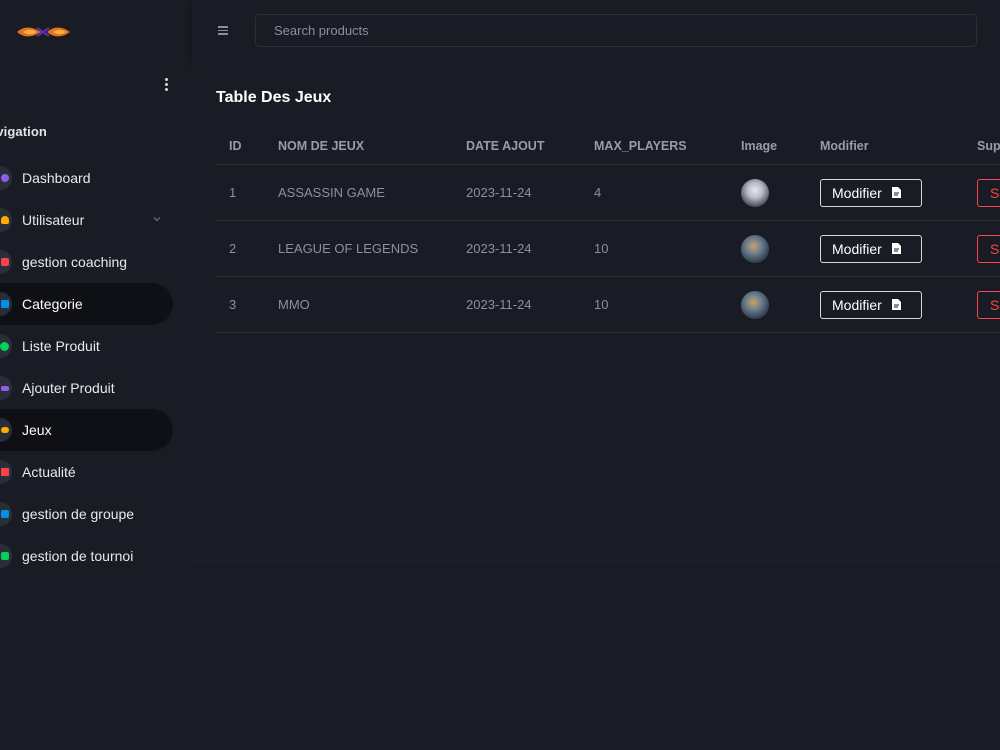 The width and height of the screenshot is (1000, 750). Describe the element at coordinates (6, 220) in the screenshot. I see `users-icon` at that location.